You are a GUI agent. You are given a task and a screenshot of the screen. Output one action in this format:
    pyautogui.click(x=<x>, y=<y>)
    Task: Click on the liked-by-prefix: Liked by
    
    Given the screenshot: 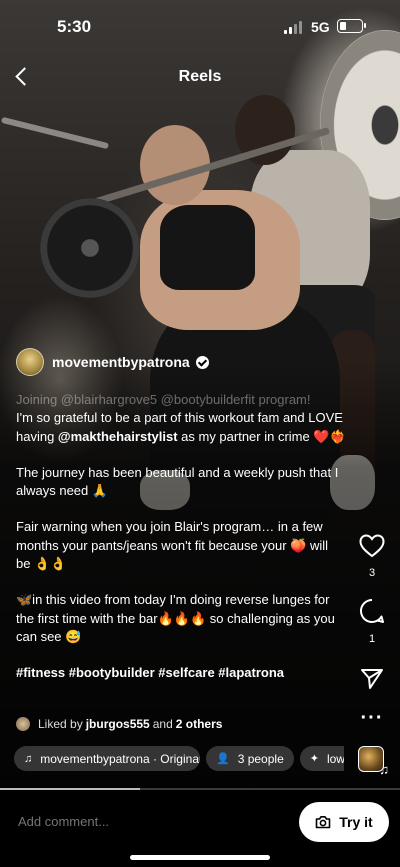 What is the action you would take?
    pyautogui.click(x=60, y=724)
    